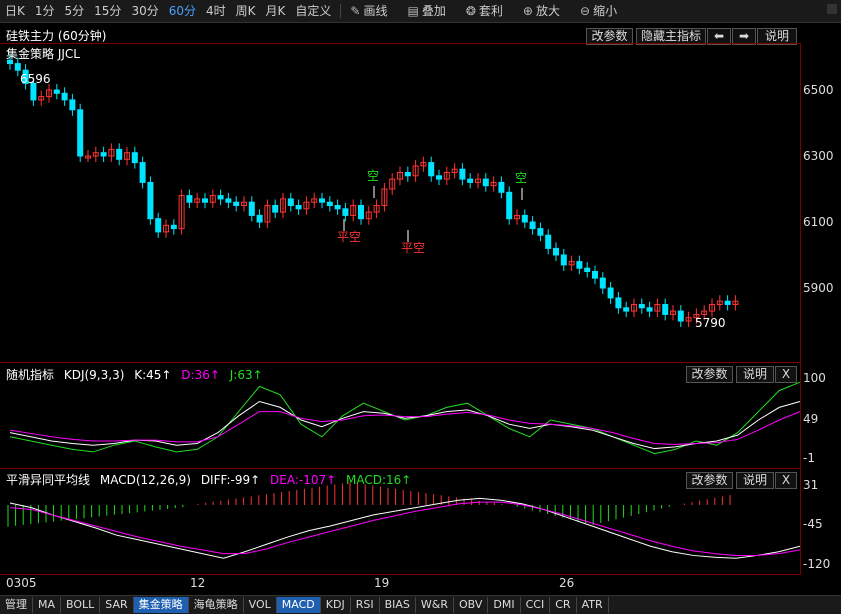  Describe the element at coordinates (336, 605) in the screenshot. I see `indicator-tab: KDJ` at that location.